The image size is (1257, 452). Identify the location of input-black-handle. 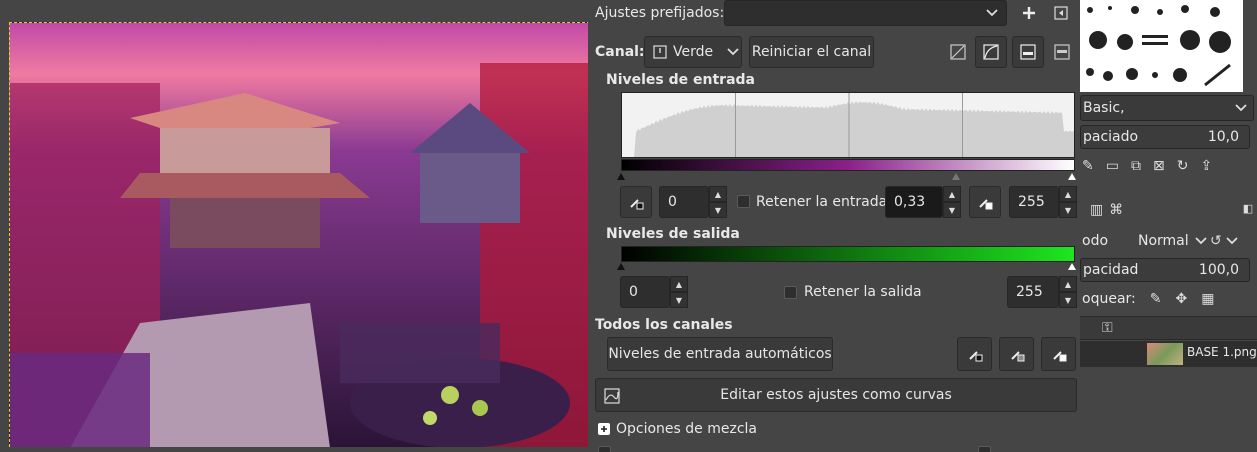
(621, 176).